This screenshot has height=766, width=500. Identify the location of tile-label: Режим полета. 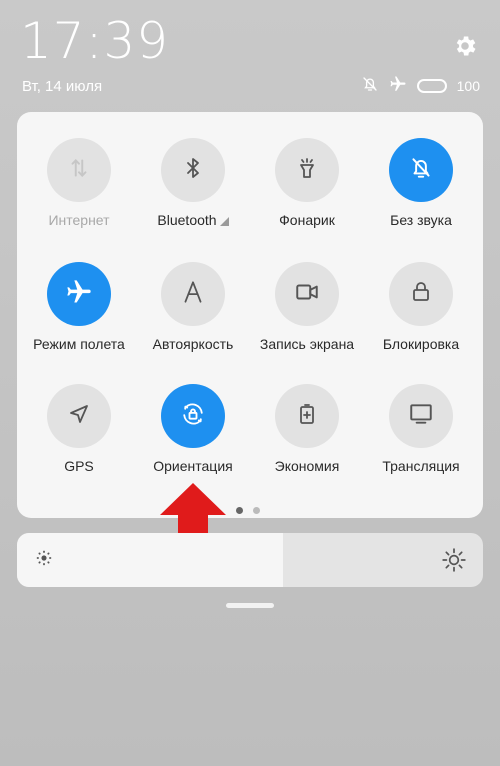
(79, 344).